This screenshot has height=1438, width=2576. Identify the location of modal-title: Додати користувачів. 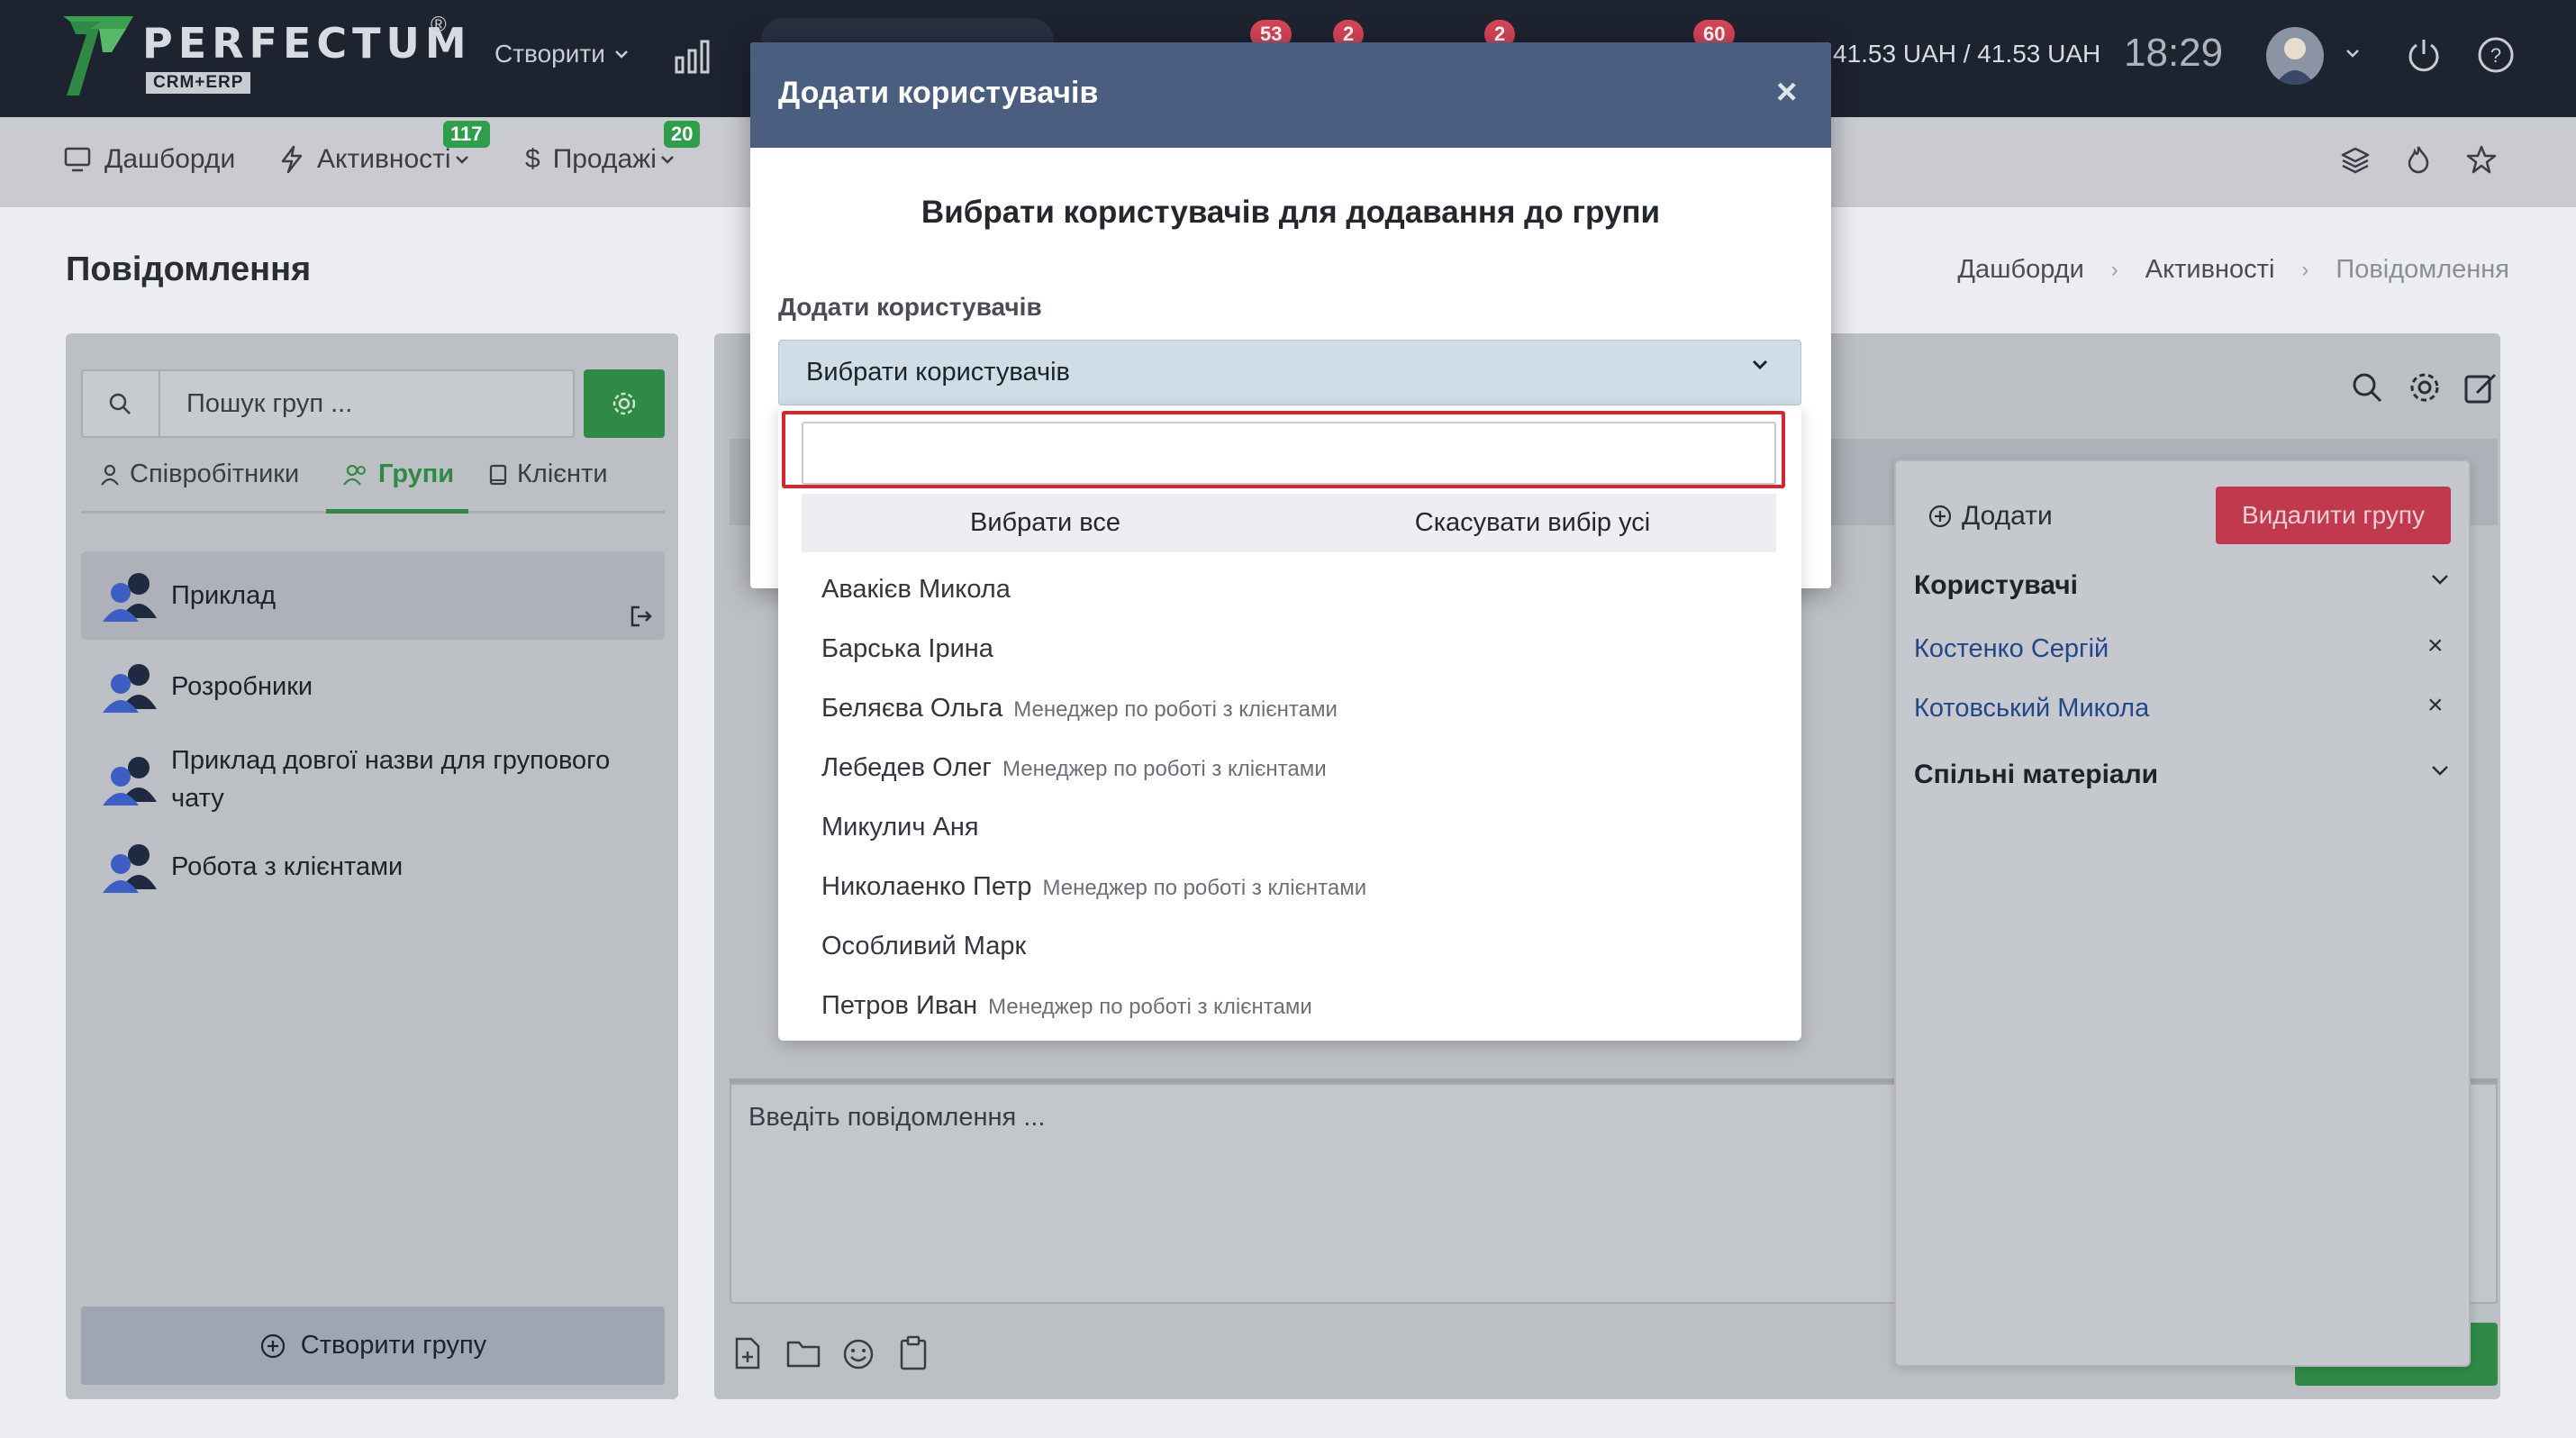
(939, 93).